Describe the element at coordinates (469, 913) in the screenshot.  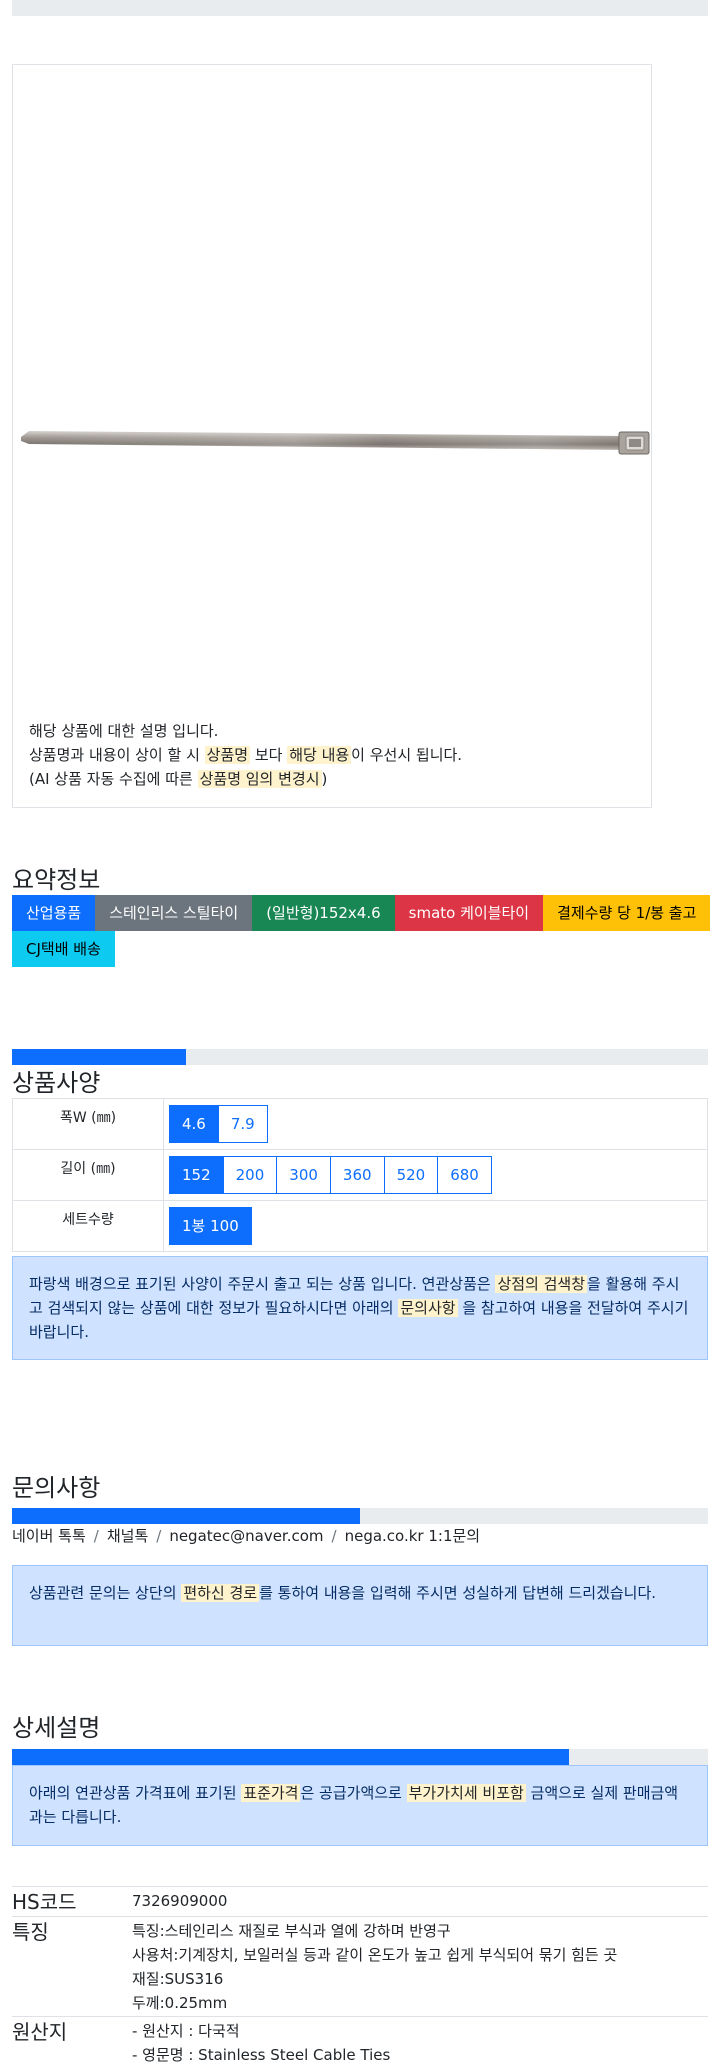
I see `summary-badge: smato 케이블타이` at that location.